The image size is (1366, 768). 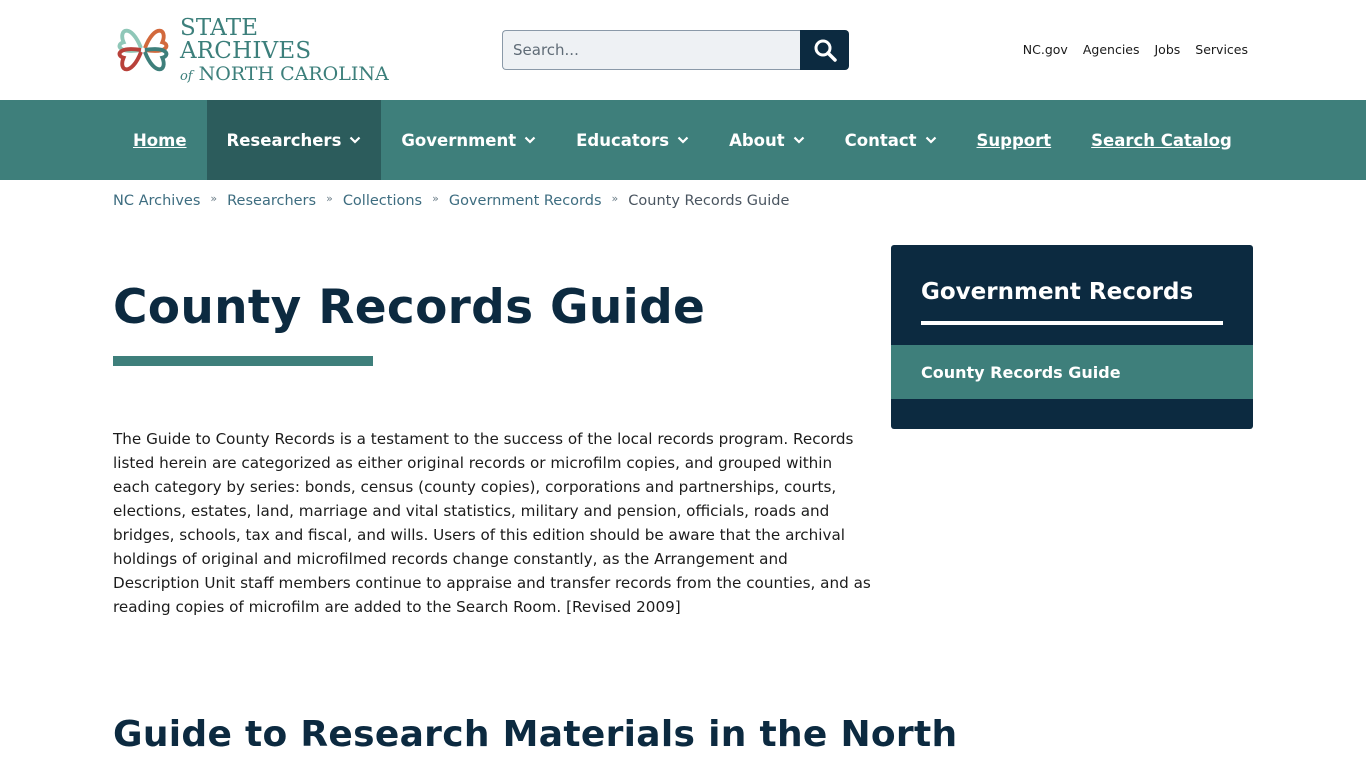 What do you see at coordinates (243, 361) in the screenshot?
I see `title-underline` at bounding box center [243, 361].